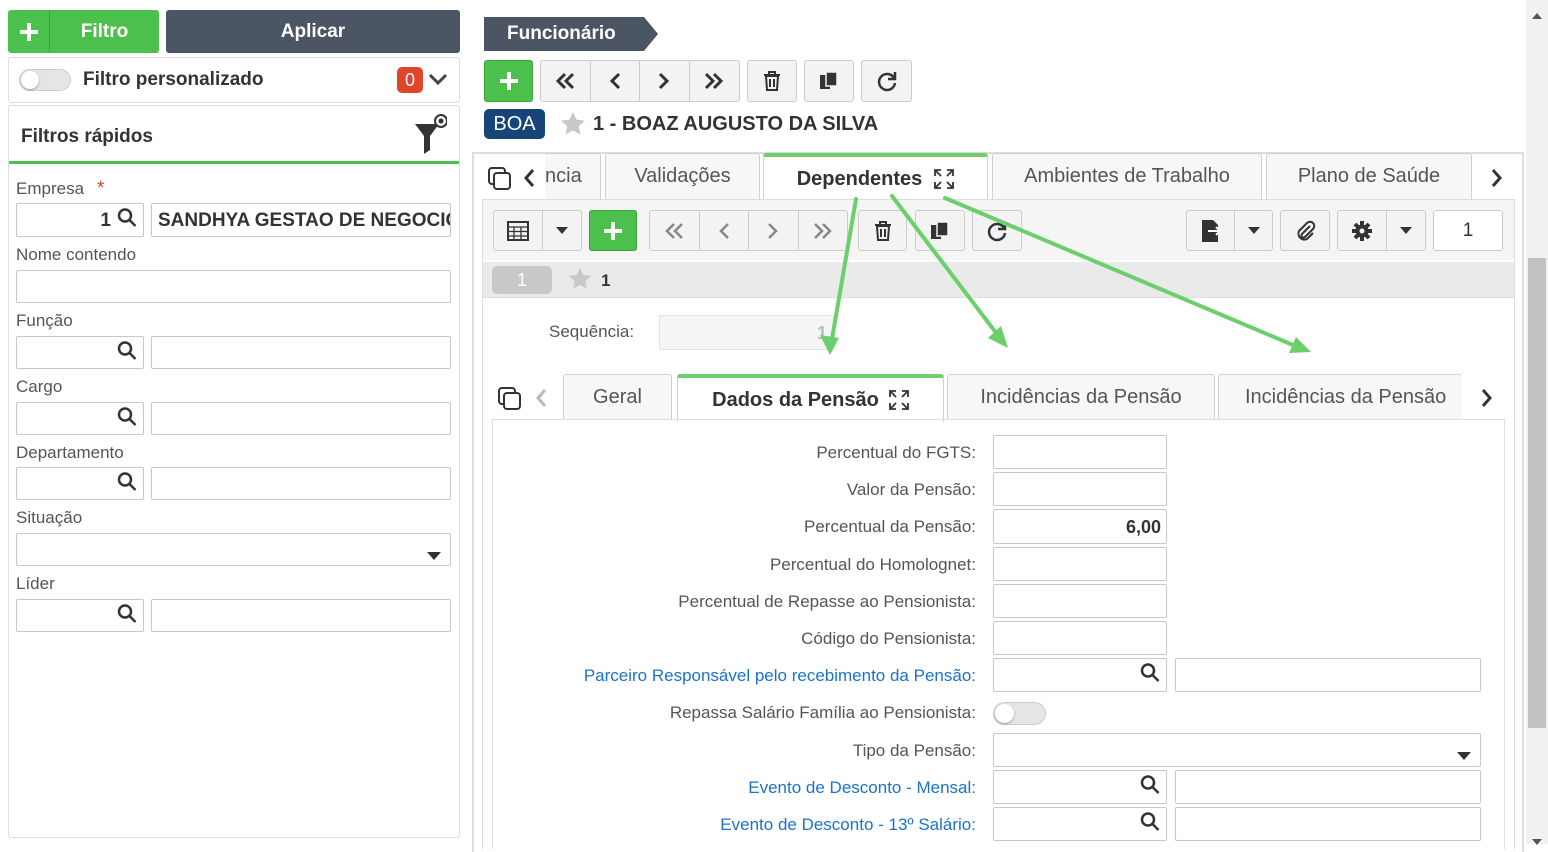 The height and width of the screenshot is (852, 1548). I want to click on percentual-repasse-input, so click(1080, 601).